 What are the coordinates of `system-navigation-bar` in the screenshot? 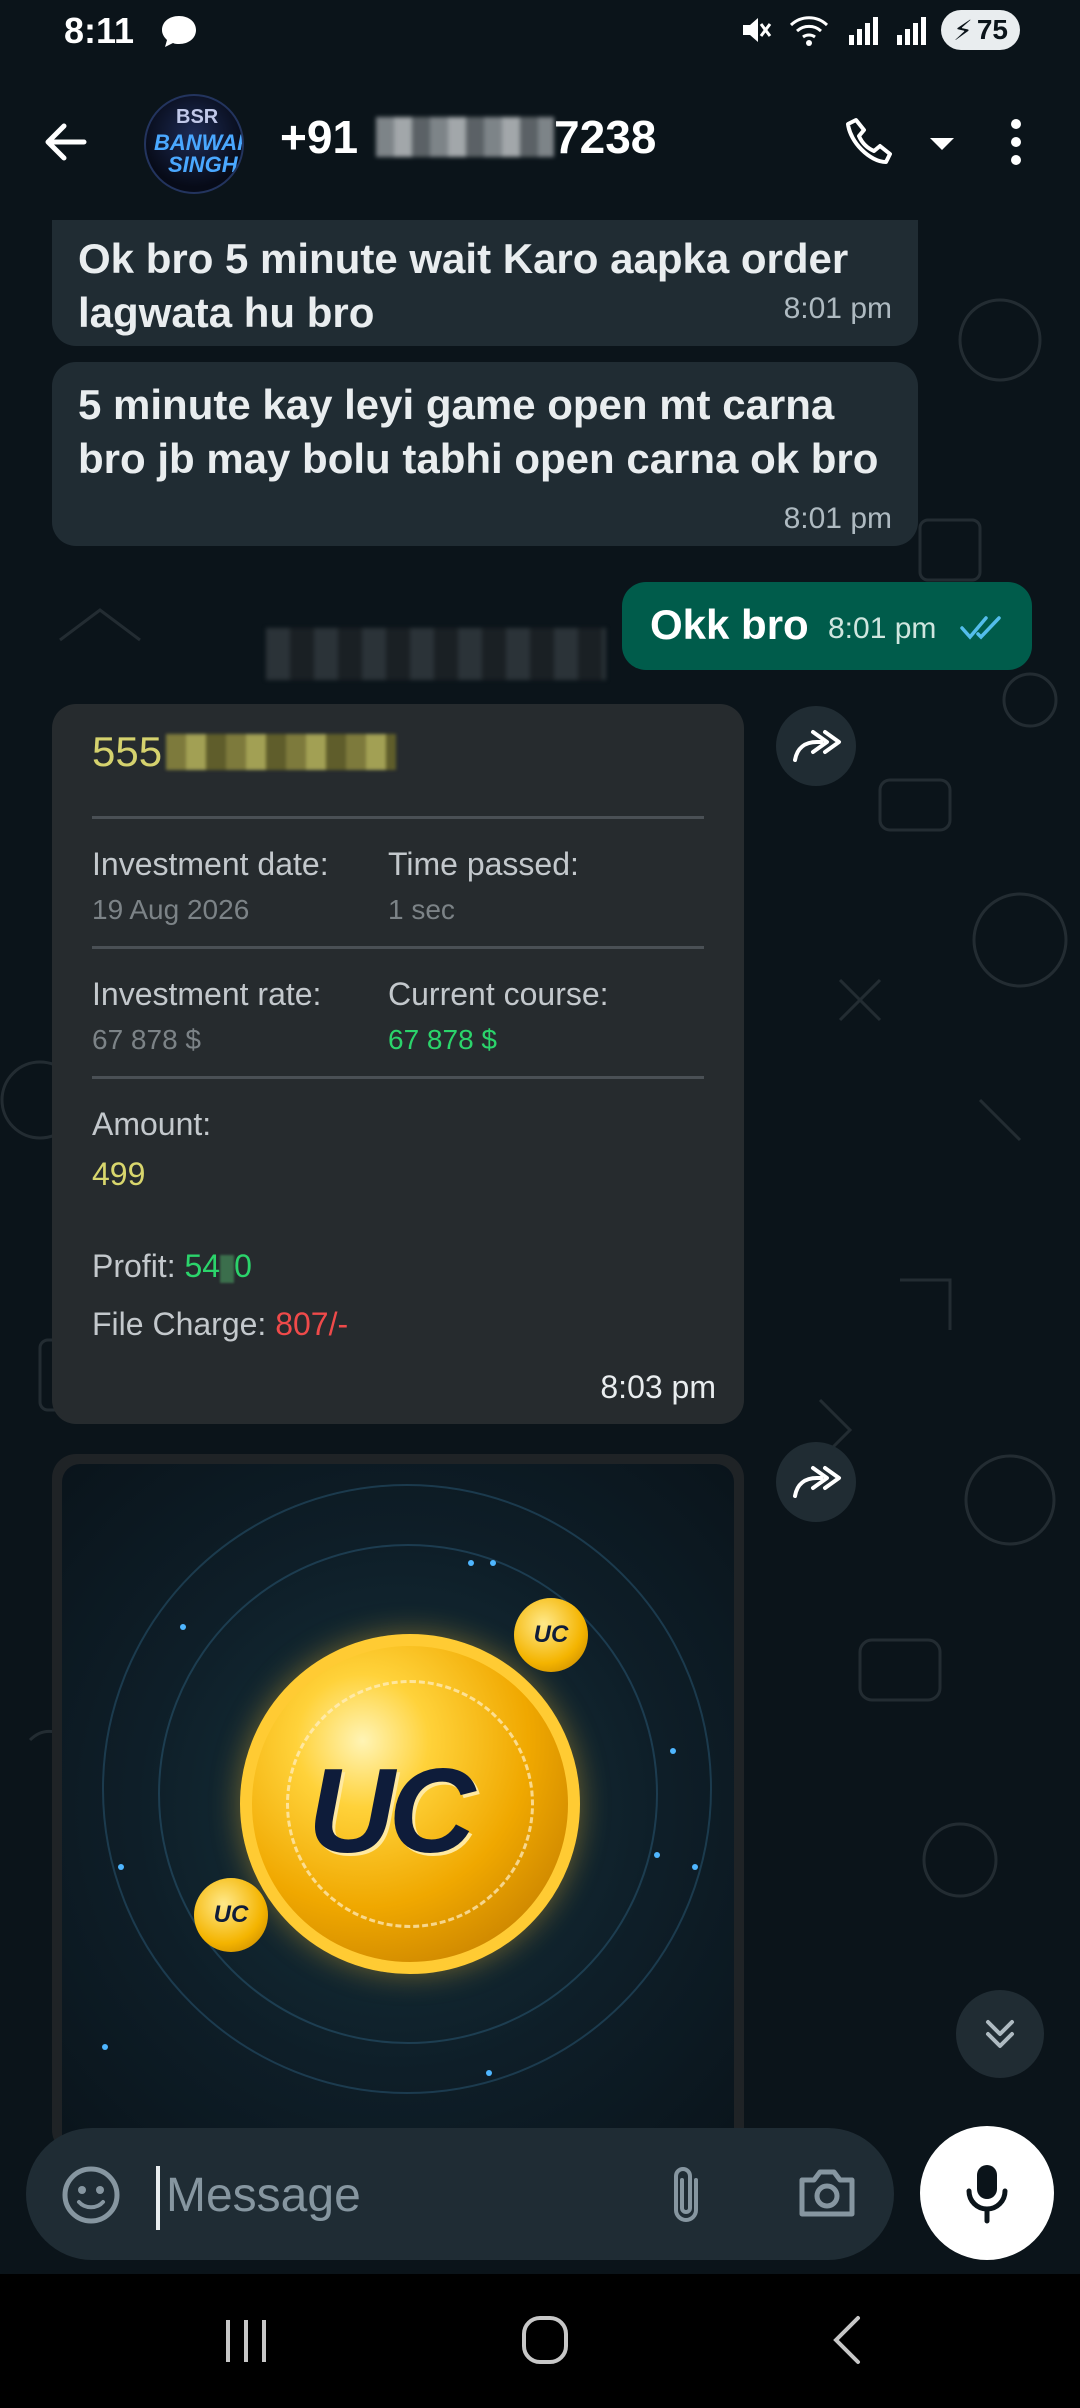 It's located at (540, 2341).